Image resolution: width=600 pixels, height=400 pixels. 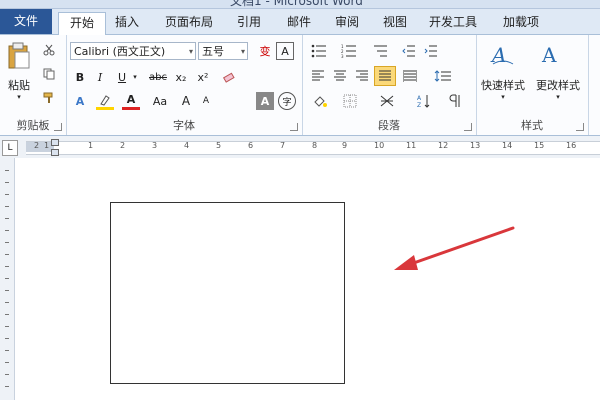 I want to click on underline-dropdown-icon: ▾, so click(x=135, y=77).